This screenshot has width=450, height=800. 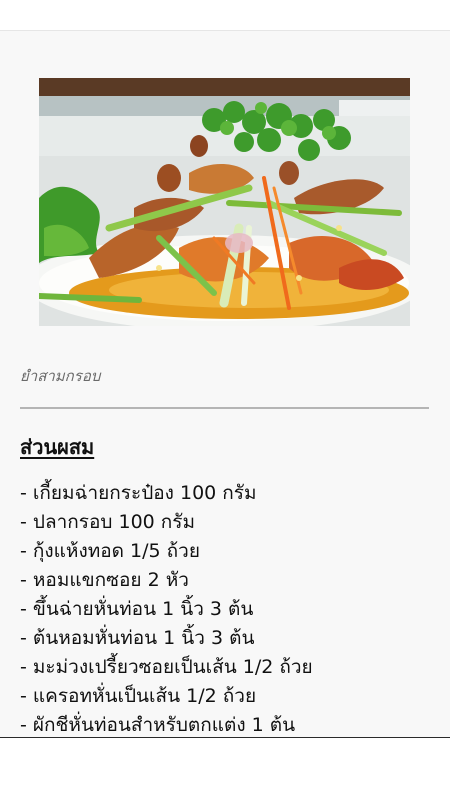 What do you see at coordinates (225, 15) in the screenshot?
I see `top-bar` at bounding box center [225, 15].